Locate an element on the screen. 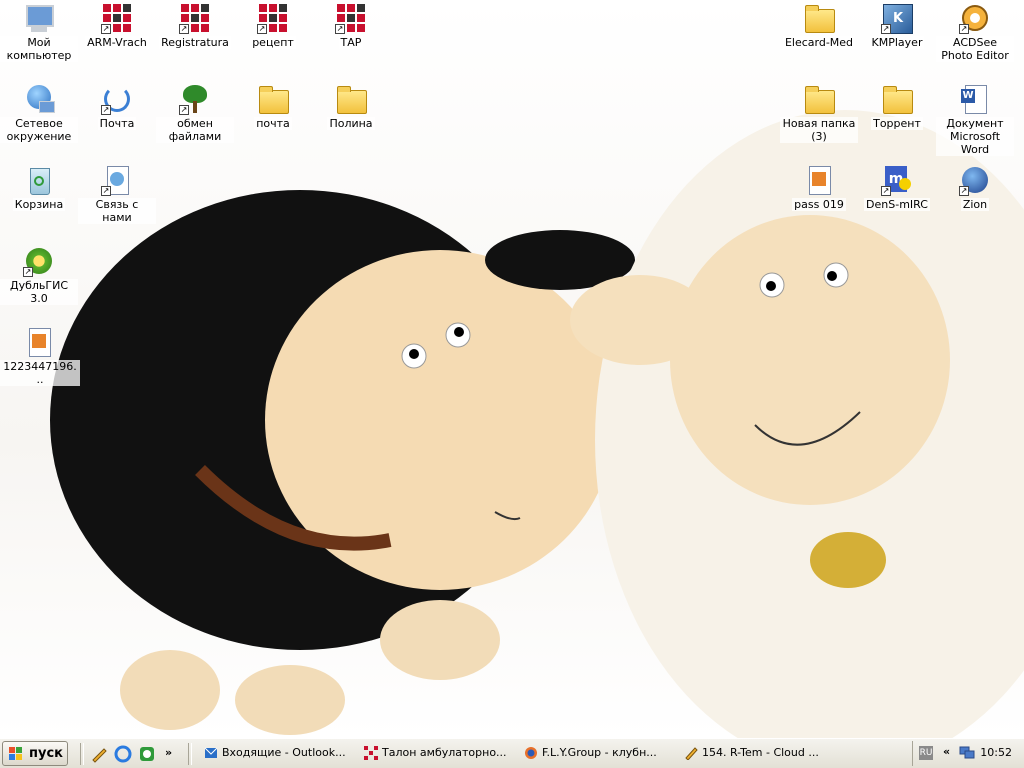 The image size is (1024, 768). desktop-icon-network: Сетевое окружение is located at coordinates (39, 113).